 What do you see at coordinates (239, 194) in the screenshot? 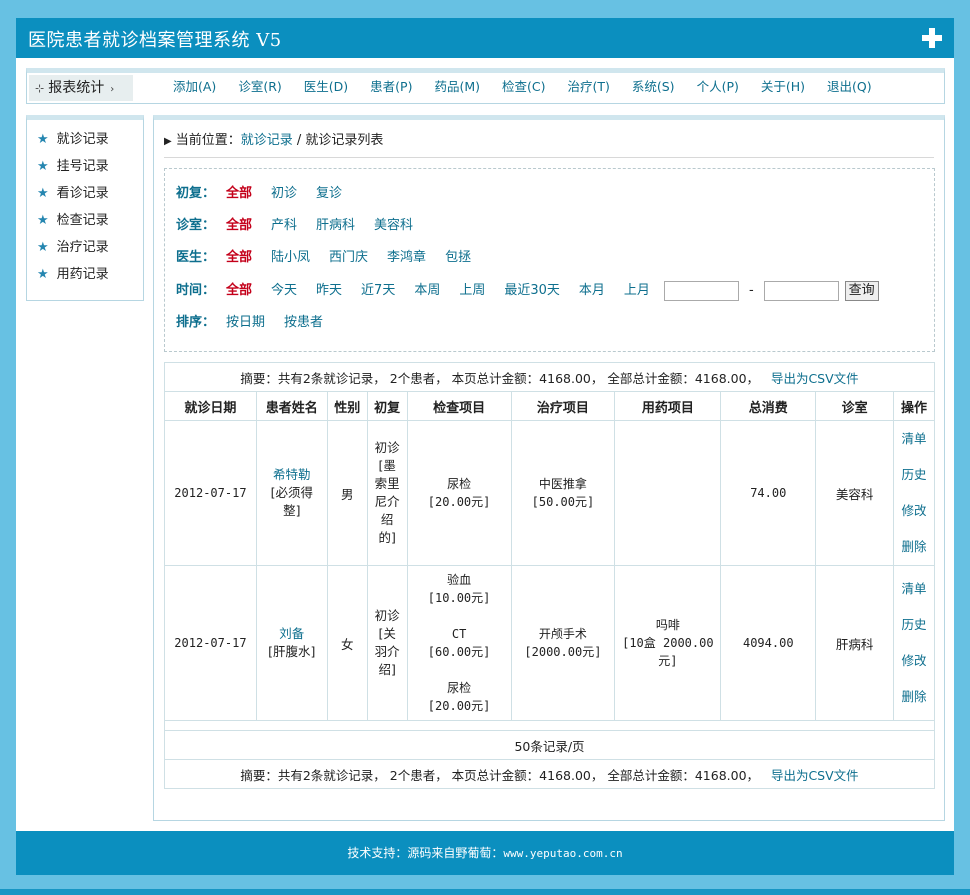
I see `filter-first-all: 全部` at bounding box center [239, 194].